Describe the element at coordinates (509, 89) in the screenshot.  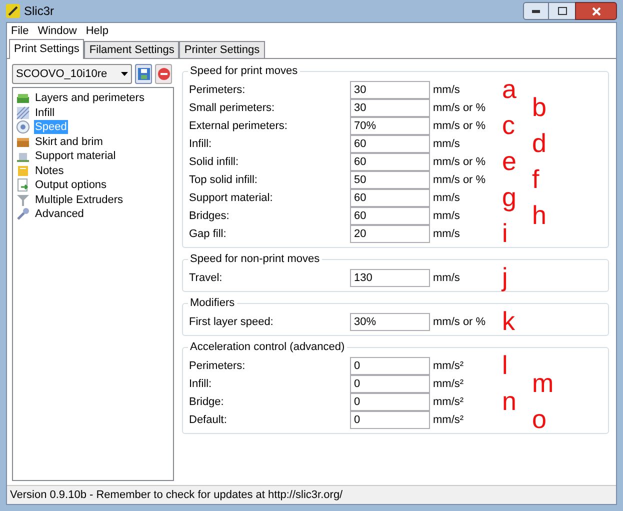
I see `annotation-letter: a` at that location.